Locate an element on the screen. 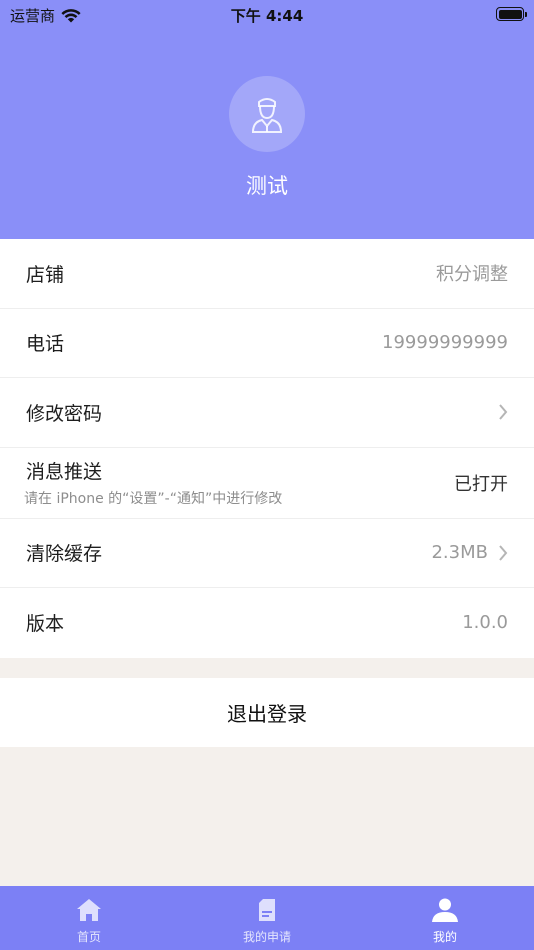 The image size is (534, 950). row-cache-label: 清除缓存 is located at coordinates (64, 554).